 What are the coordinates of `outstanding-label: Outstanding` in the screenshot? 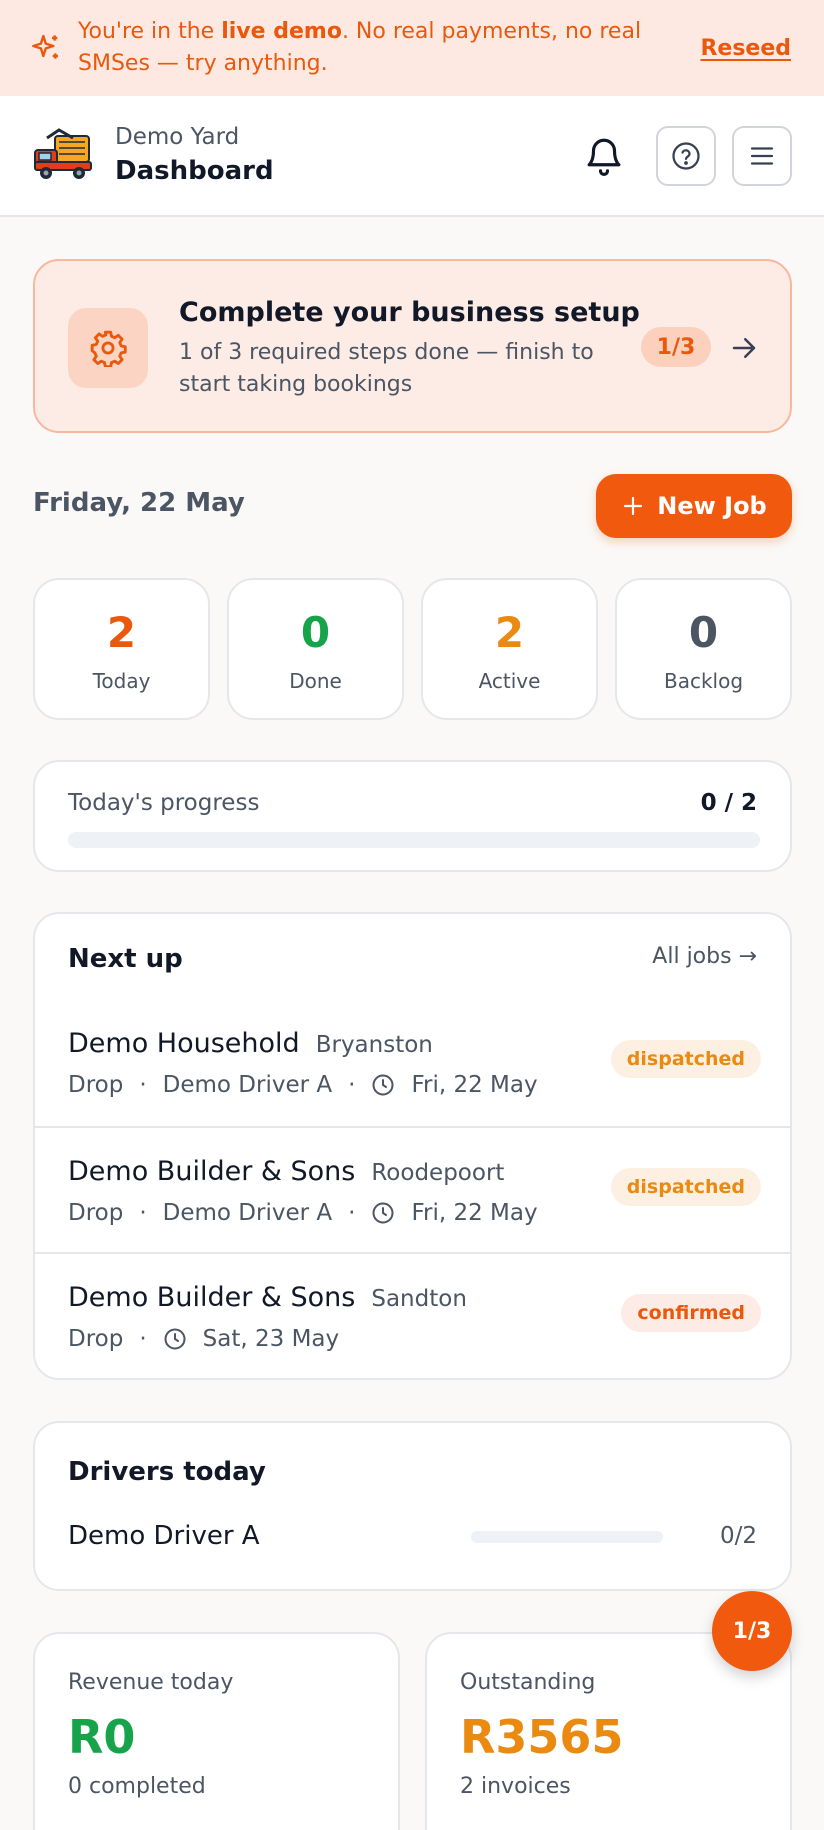 It's located at (528, 1682).